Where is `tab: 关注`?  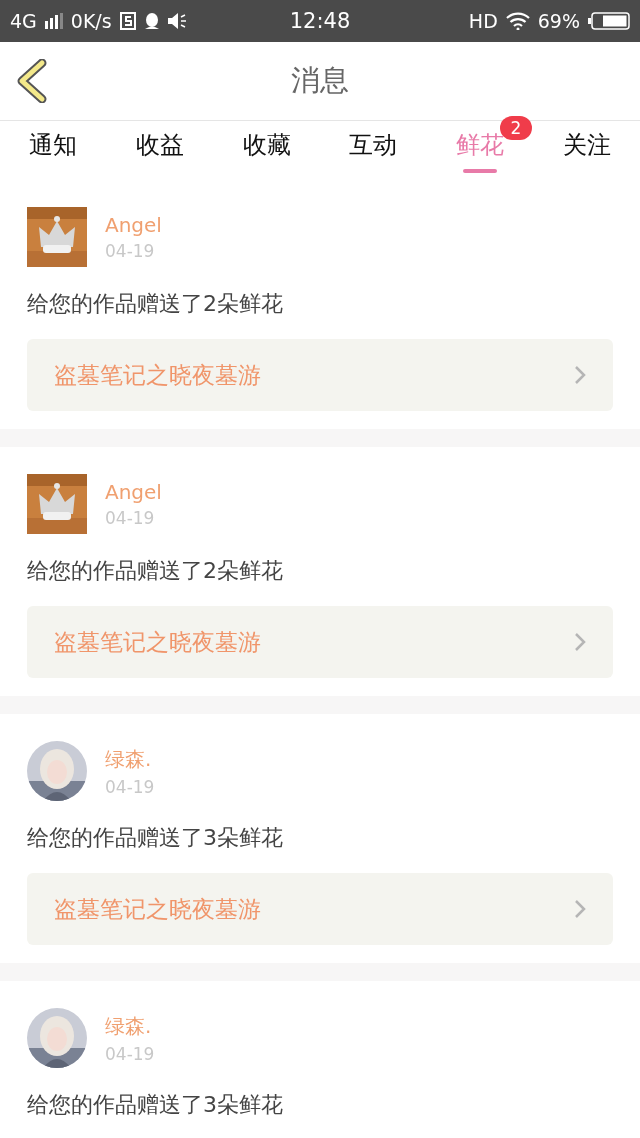
tab: 关注 is located at coordinates (586, 150).